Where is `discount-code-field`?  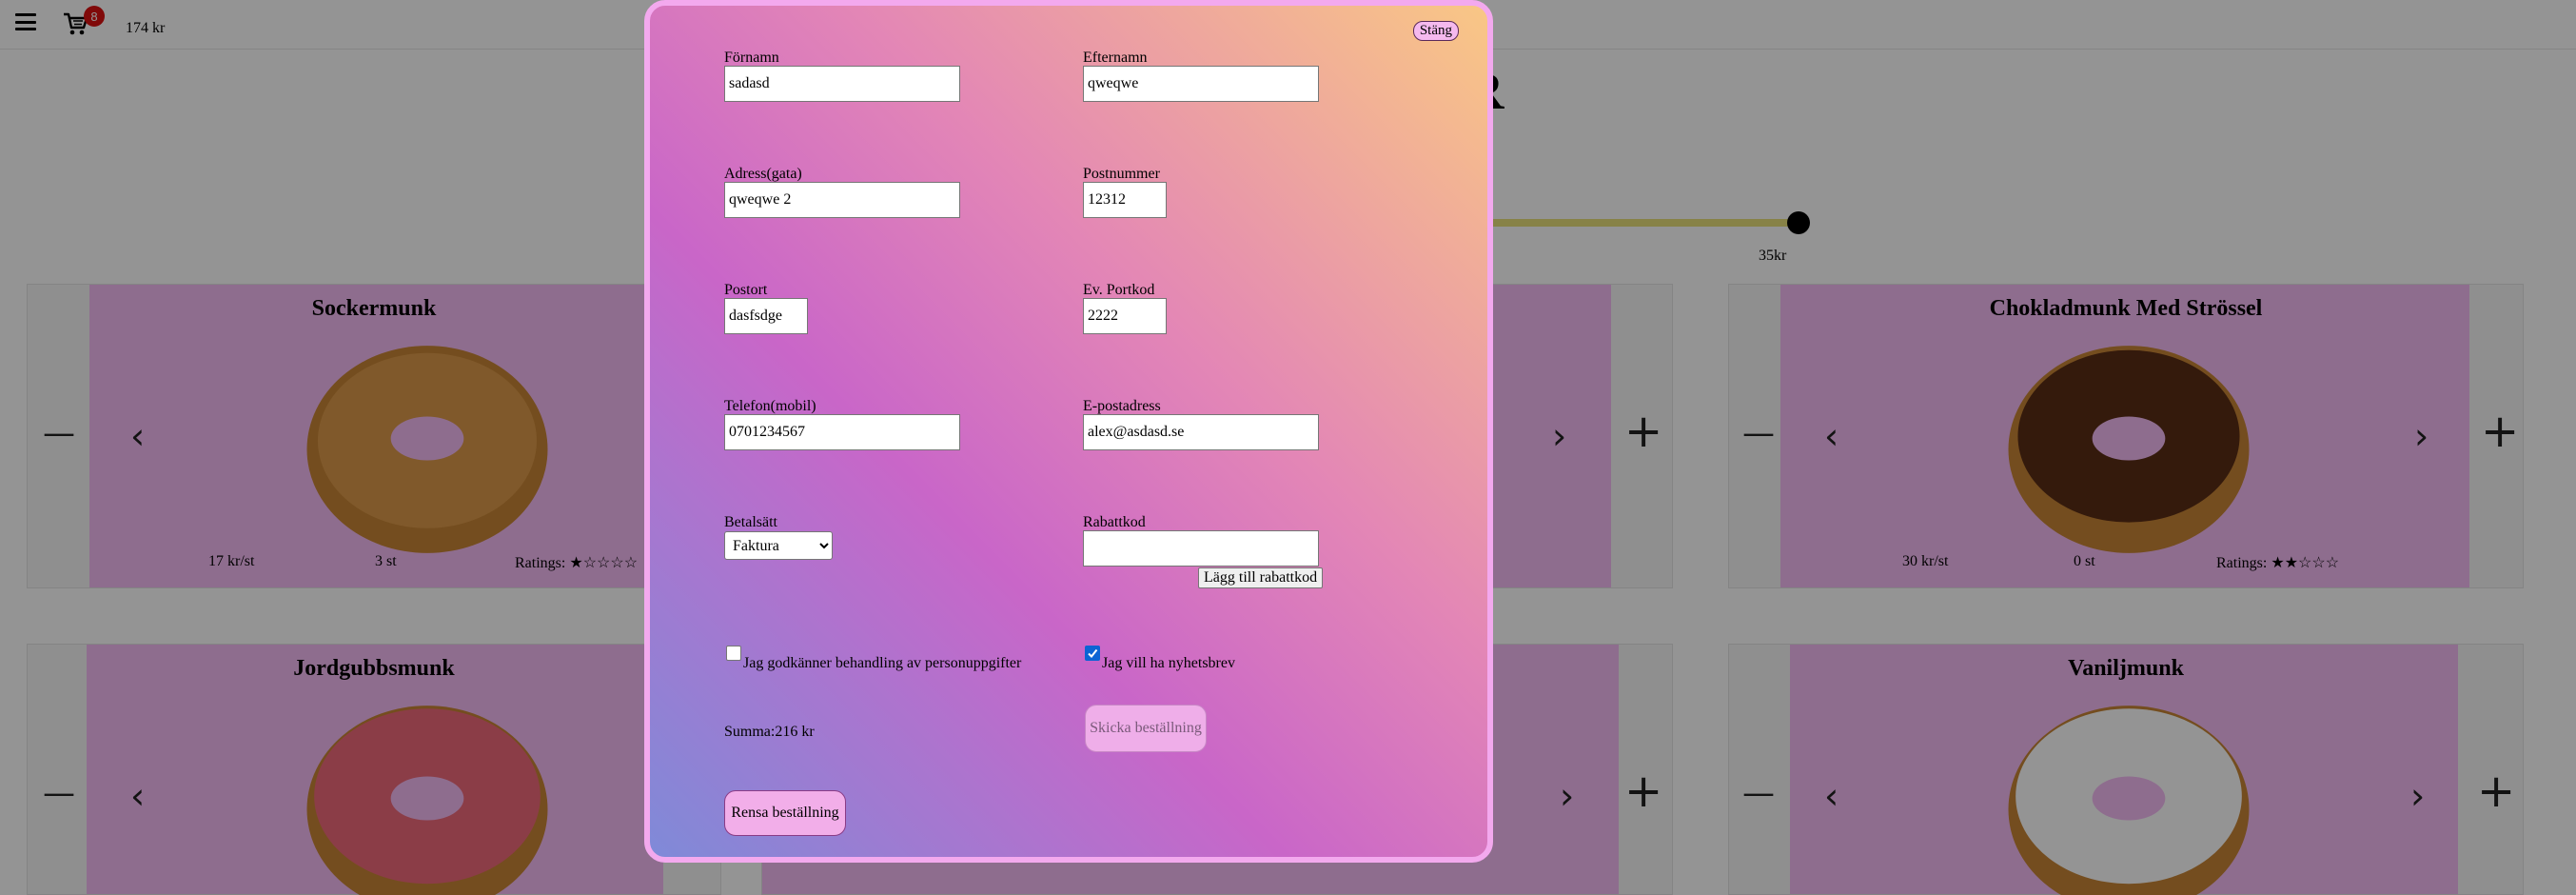
discount-code-field is located at coordinates (1201, 549).